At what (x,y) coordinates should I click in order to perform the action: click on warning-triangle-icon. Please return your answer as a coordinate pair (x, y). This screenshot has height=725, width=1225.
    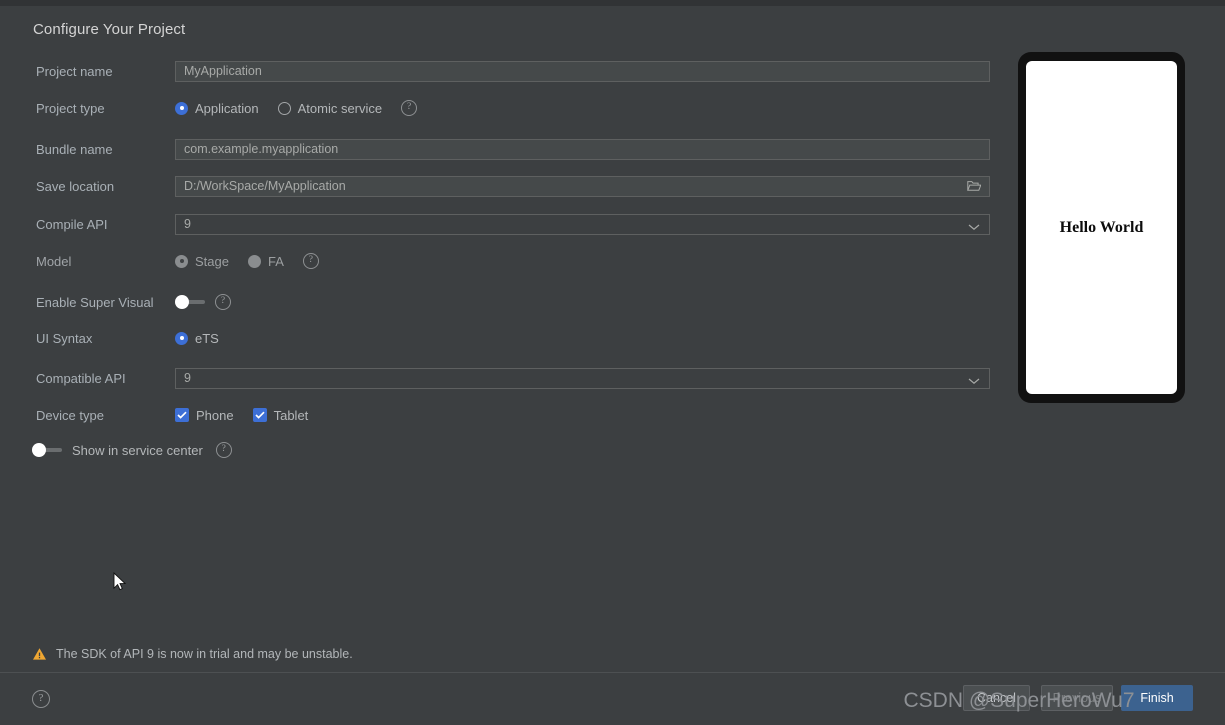
    Looking at the image, I should click on (39, 654).